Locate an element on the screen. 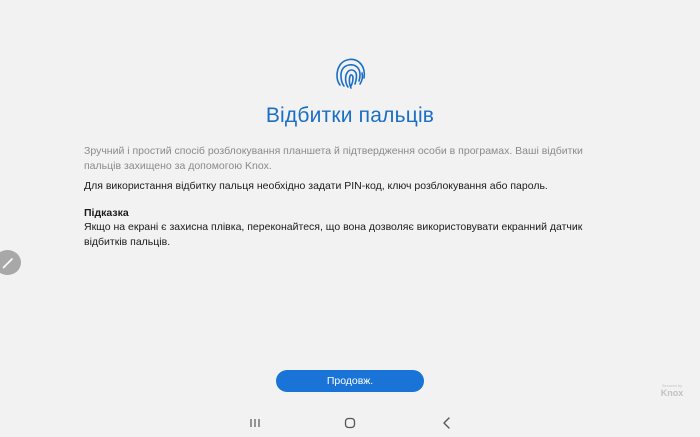 The height and width of the screenshot is (437, 700). fingerprint-icon is located at coordinates (351, 73).